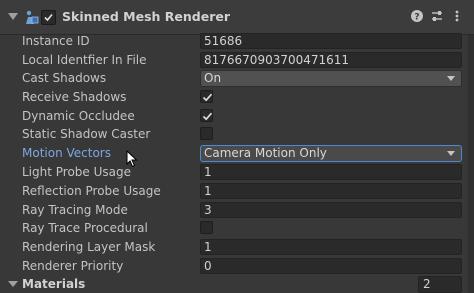 The width and height of the screenshot is (474, 293). I want to click on scrollbar, so click(471, 164).